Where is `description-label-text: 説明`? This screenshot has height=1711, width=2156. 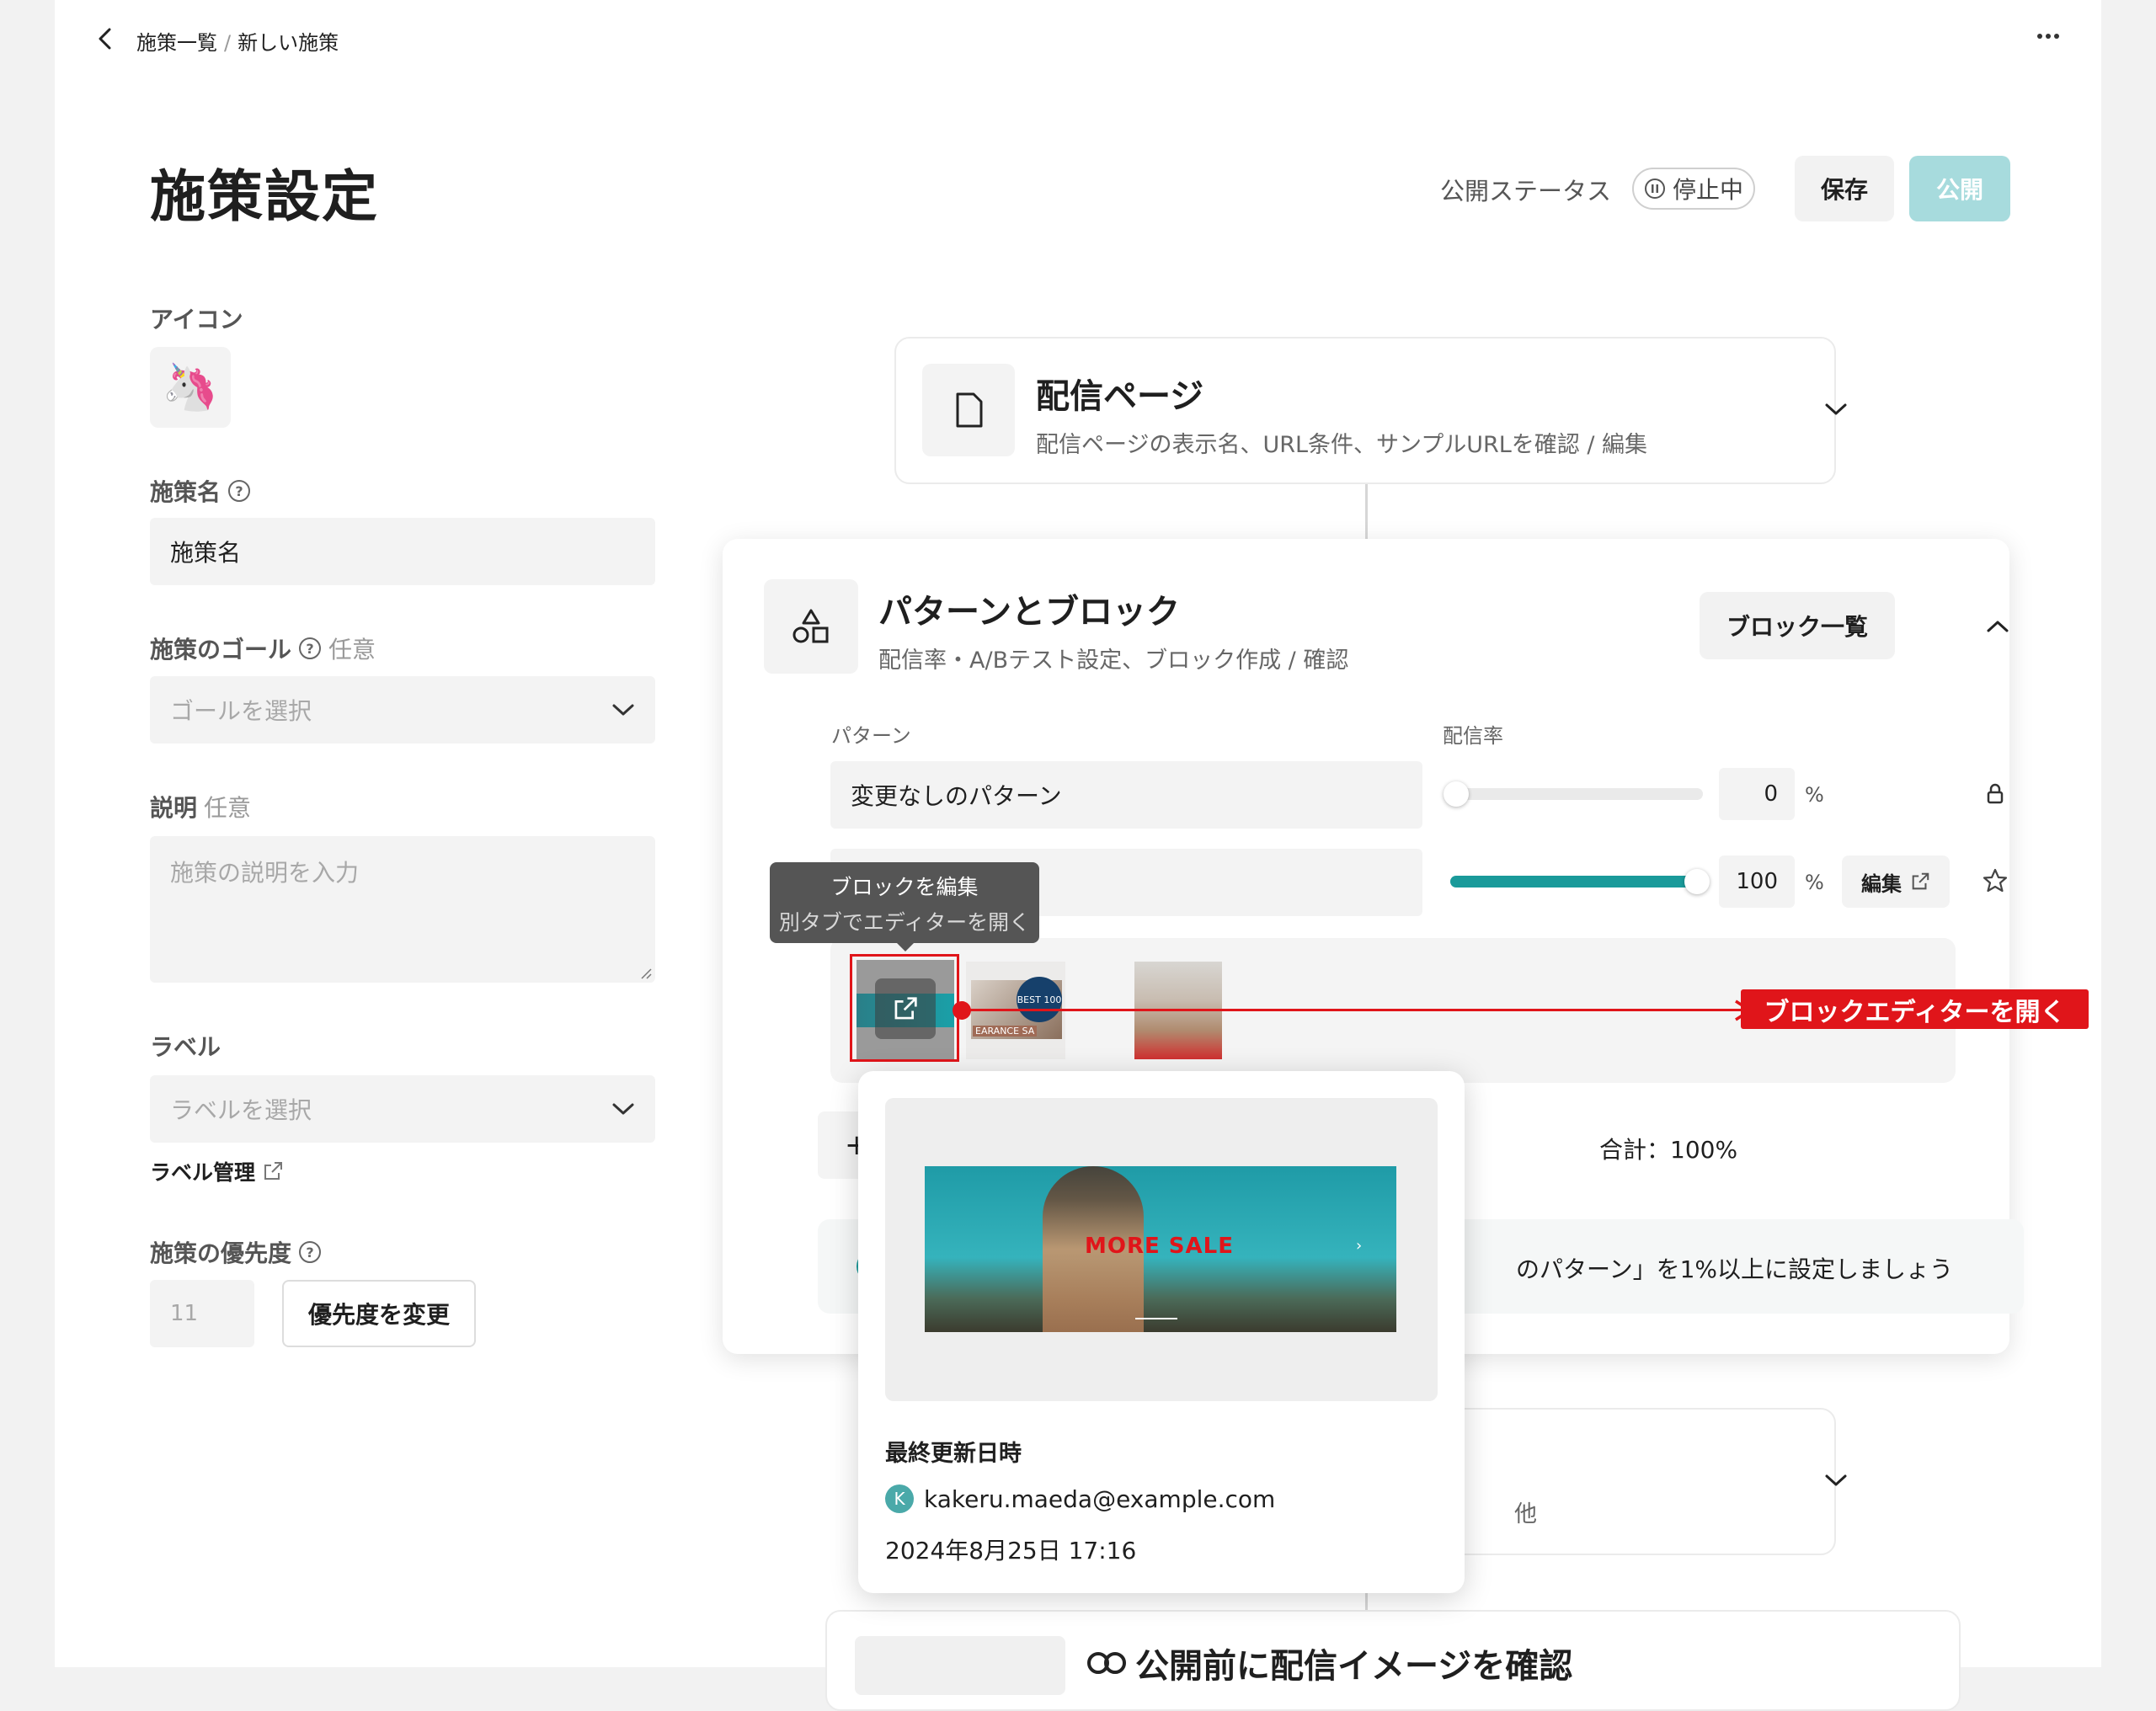
description-label-text: 説明 is located at coordinates (174, 808).